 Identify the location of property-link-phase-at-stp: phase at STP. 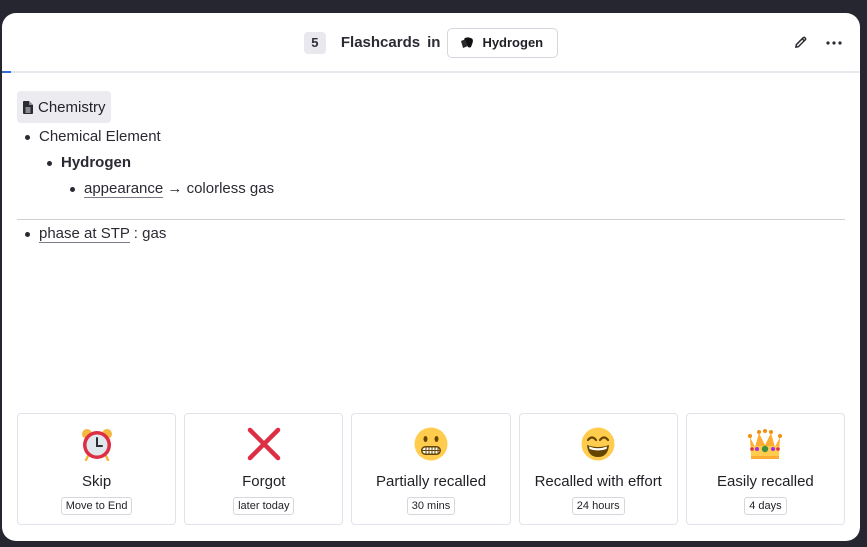
(84, 234).